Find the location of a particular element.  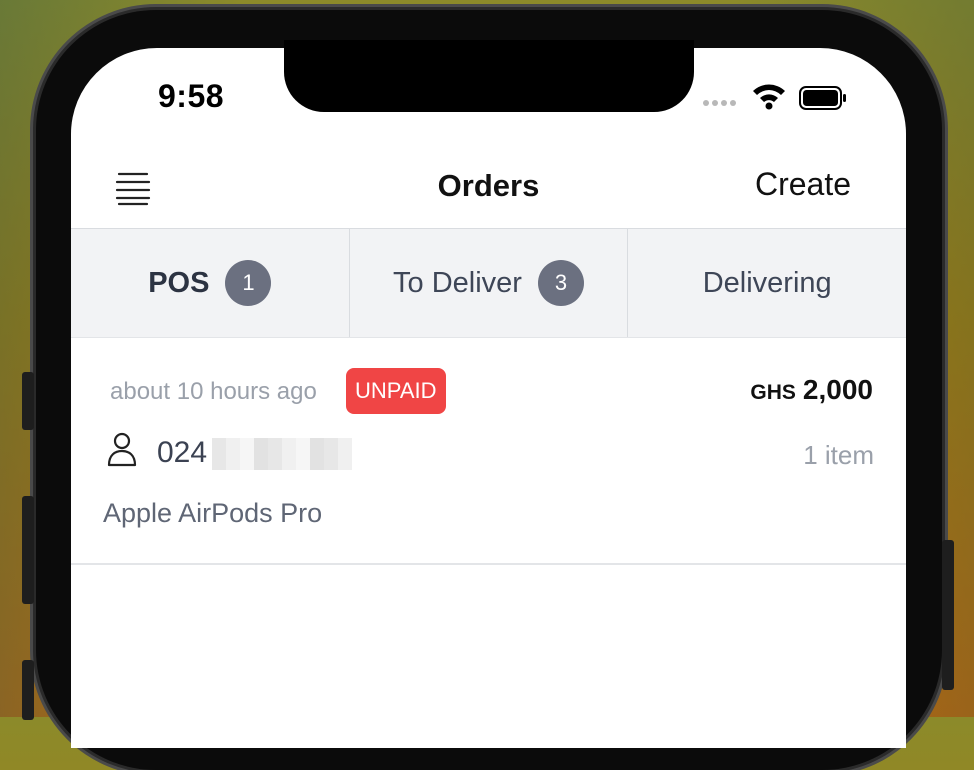

device-notch is located at coordinates (489, 76).